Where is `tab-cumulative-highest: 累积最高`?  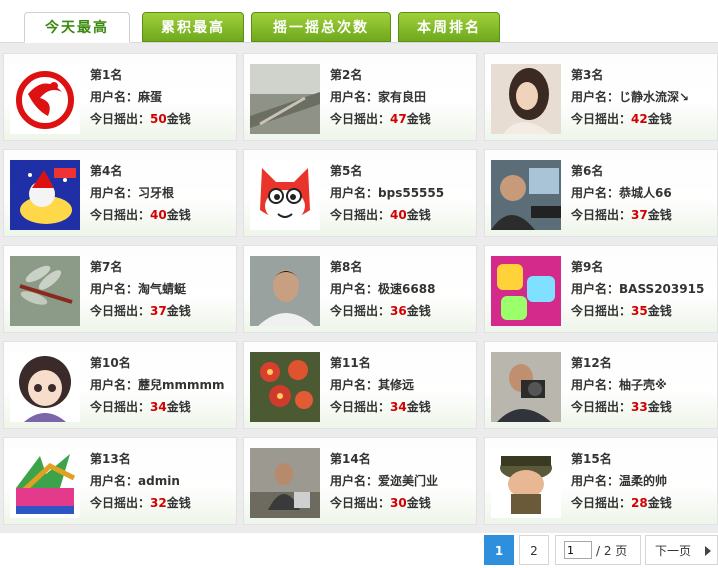
tab-cumulative-highest: 累积最高 is located at coordinates (193, 27).